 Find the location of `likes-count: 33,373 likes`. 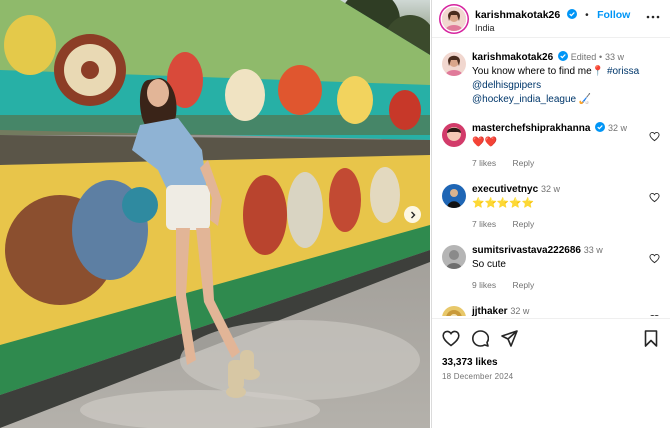

likes-count: 33,373 likes is located at coordinates (551, 362).